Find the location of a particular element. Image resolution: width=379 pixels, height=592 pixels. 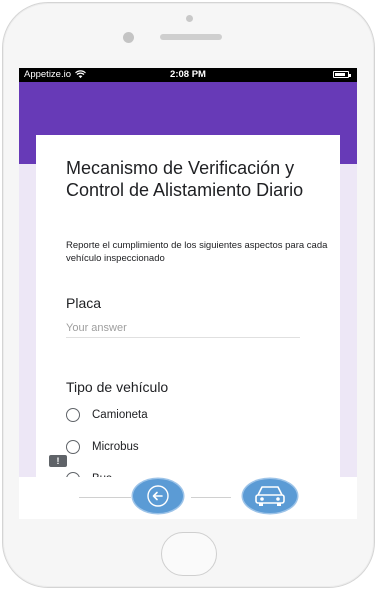

question-placa-label: Placa is located at coordinates (84, 303).